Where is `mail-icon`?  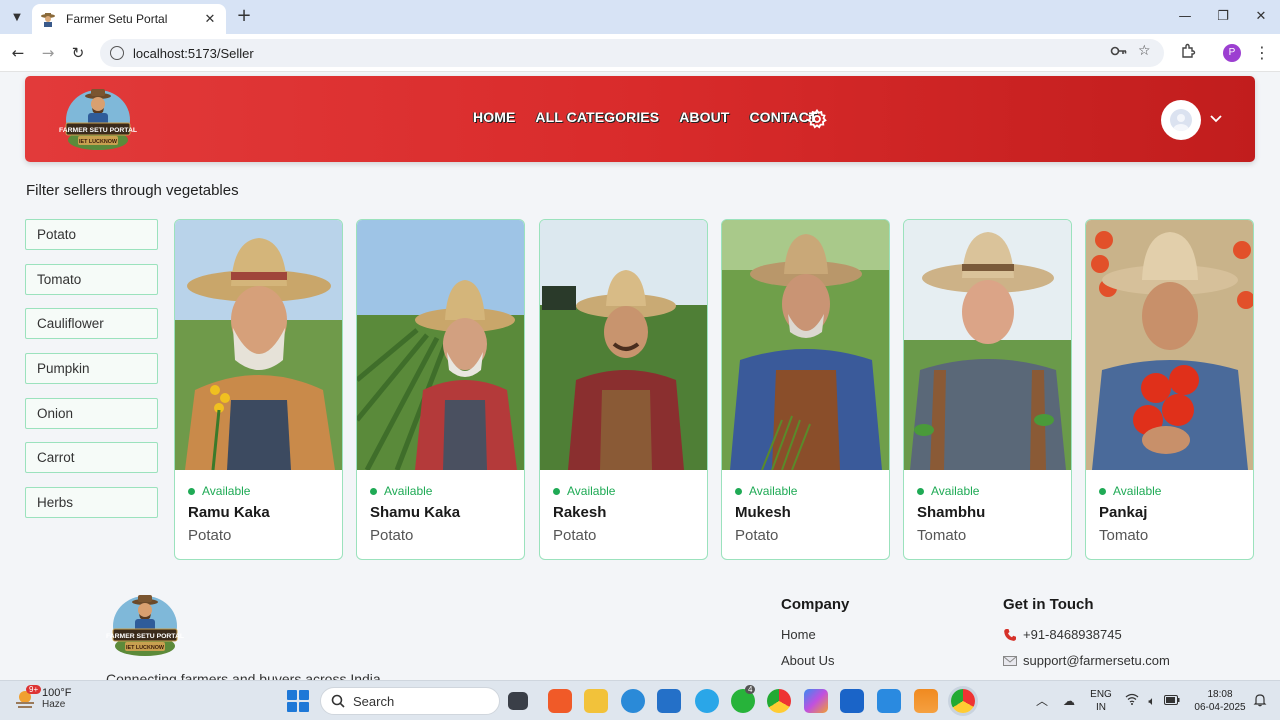
mail-icon is located at coordinates (1010, 661).